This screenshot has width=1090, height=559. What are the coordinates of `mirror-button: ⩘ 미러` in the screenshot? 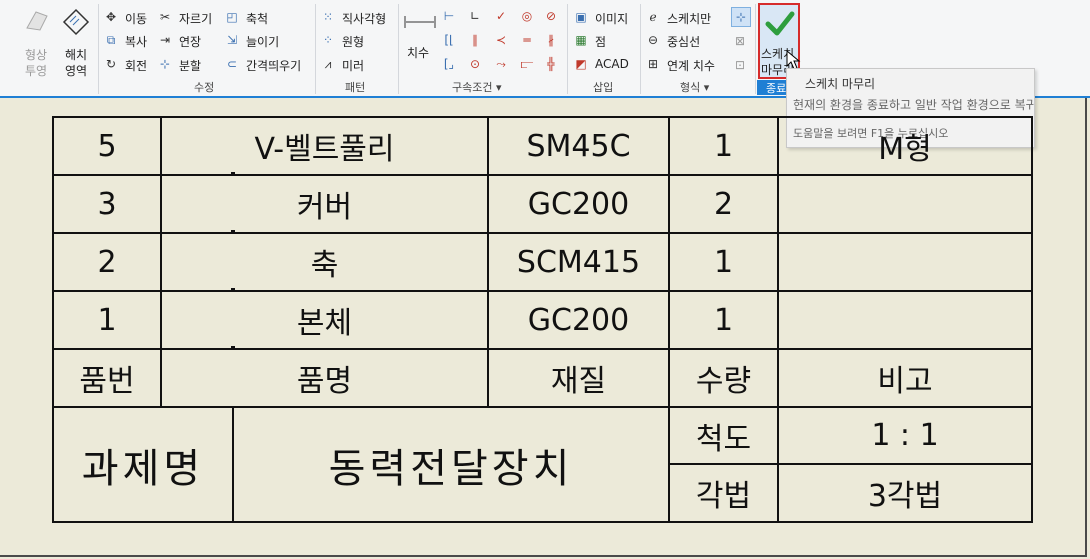 It's located at (357, 64).